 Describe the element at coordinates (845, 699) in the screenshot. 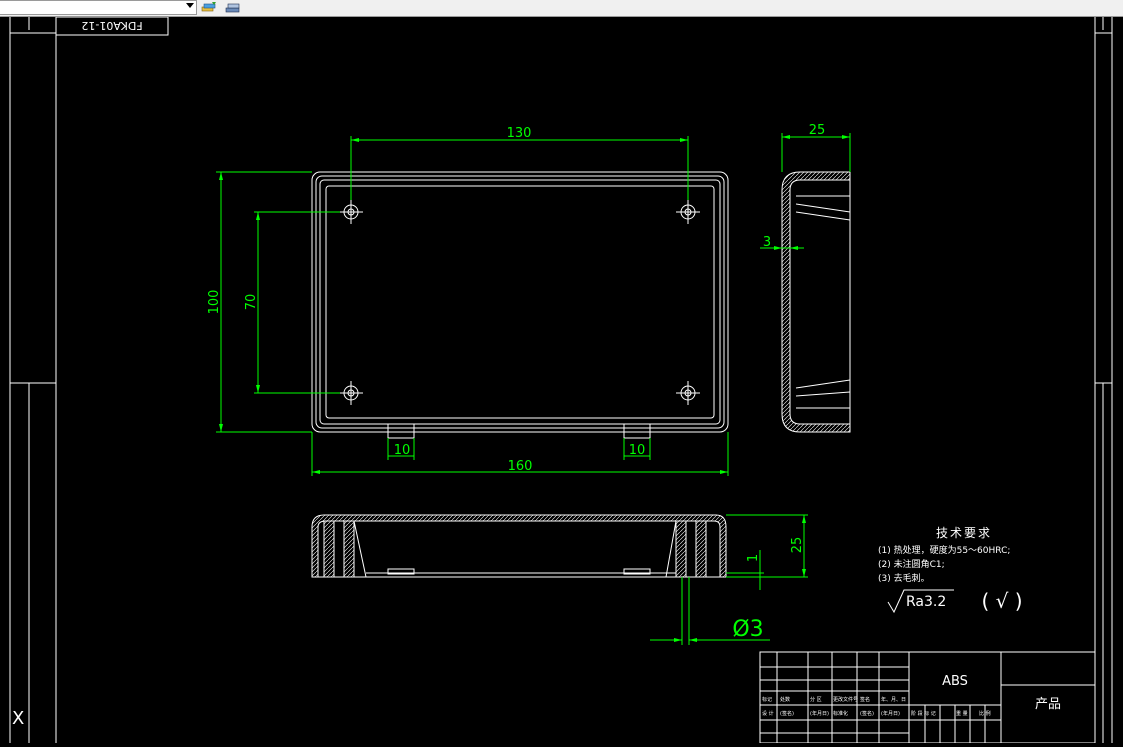

I see `tb-header-4: 更改文件号` at that location.